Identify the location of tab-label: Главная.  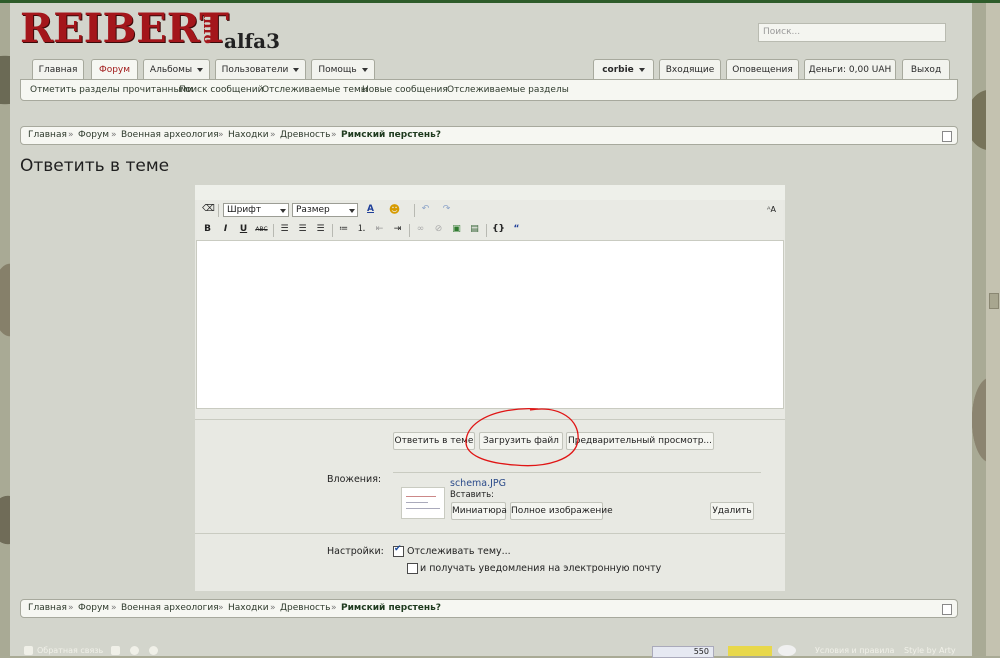
(58, 70).